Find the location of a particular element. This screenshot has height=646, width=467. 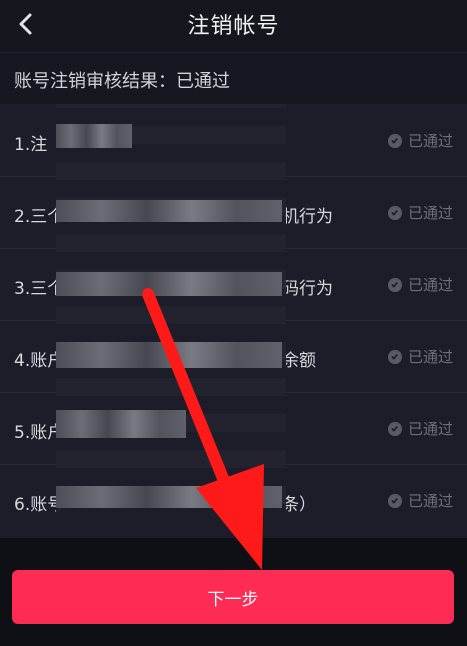

header: 注销帐号 is located at coordinates (233, 26).